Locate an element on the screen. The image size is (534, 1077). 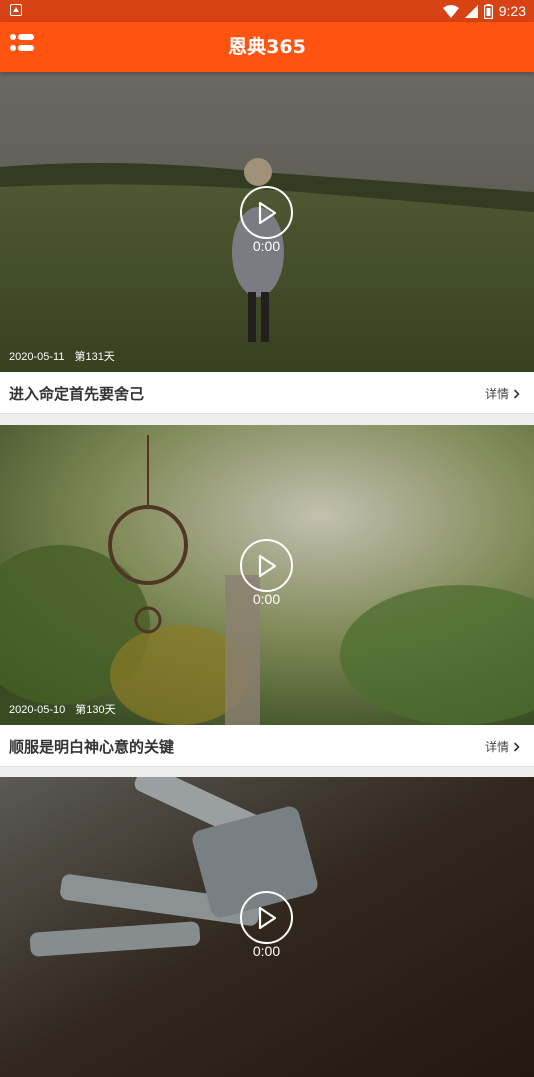
video-meta: 2020-05-10 第130天 is located at coordinates (62, 709).